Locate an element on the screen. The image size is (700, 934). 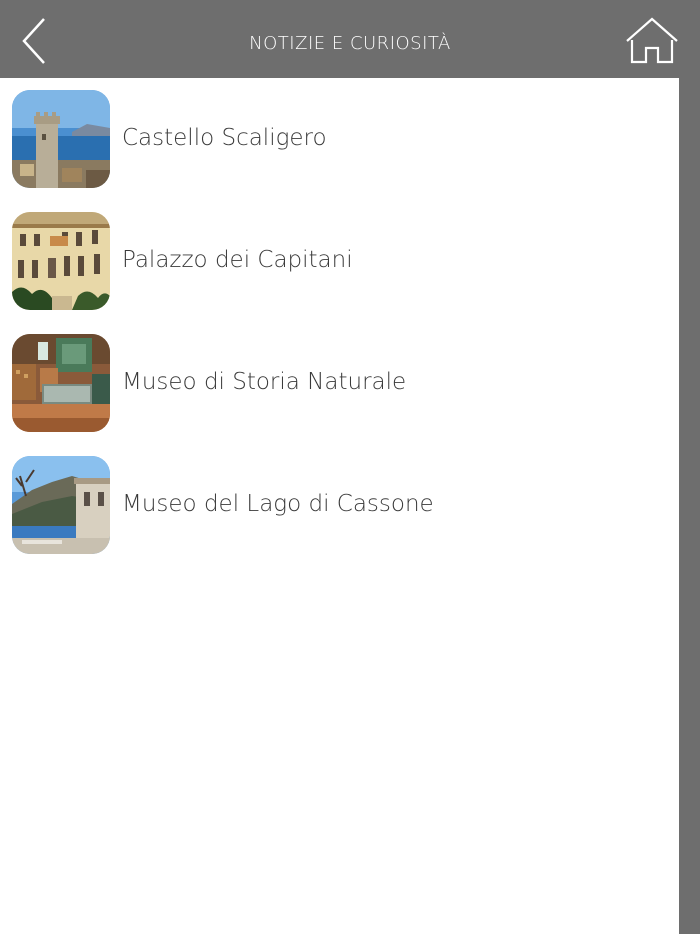
list-item-museo-storia-naturale: Museo di Storia Naturale is located at coordinates (339, 377).